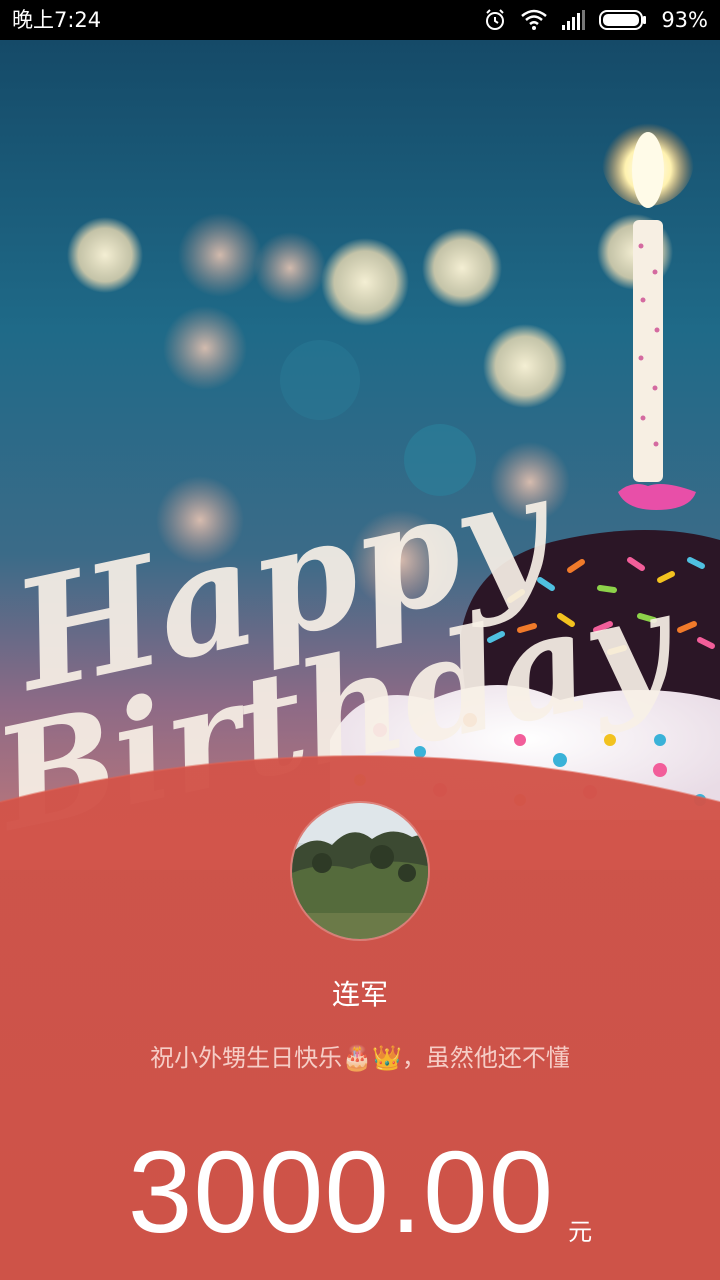  I want to click on battery-percent: 93%, so click(684, 20).